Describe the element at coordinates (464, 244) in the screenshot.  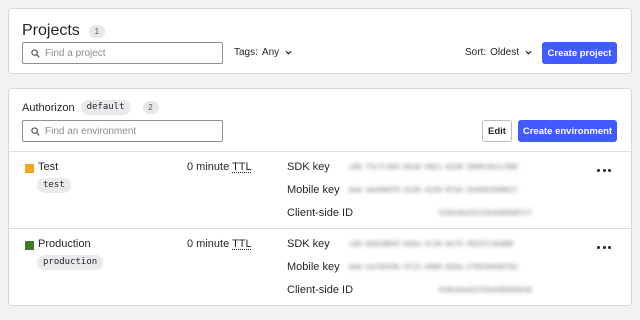
I see `sdk-key-value: sdk-6e620043-0eba-4c36-be75-95227c9e800` at that location.